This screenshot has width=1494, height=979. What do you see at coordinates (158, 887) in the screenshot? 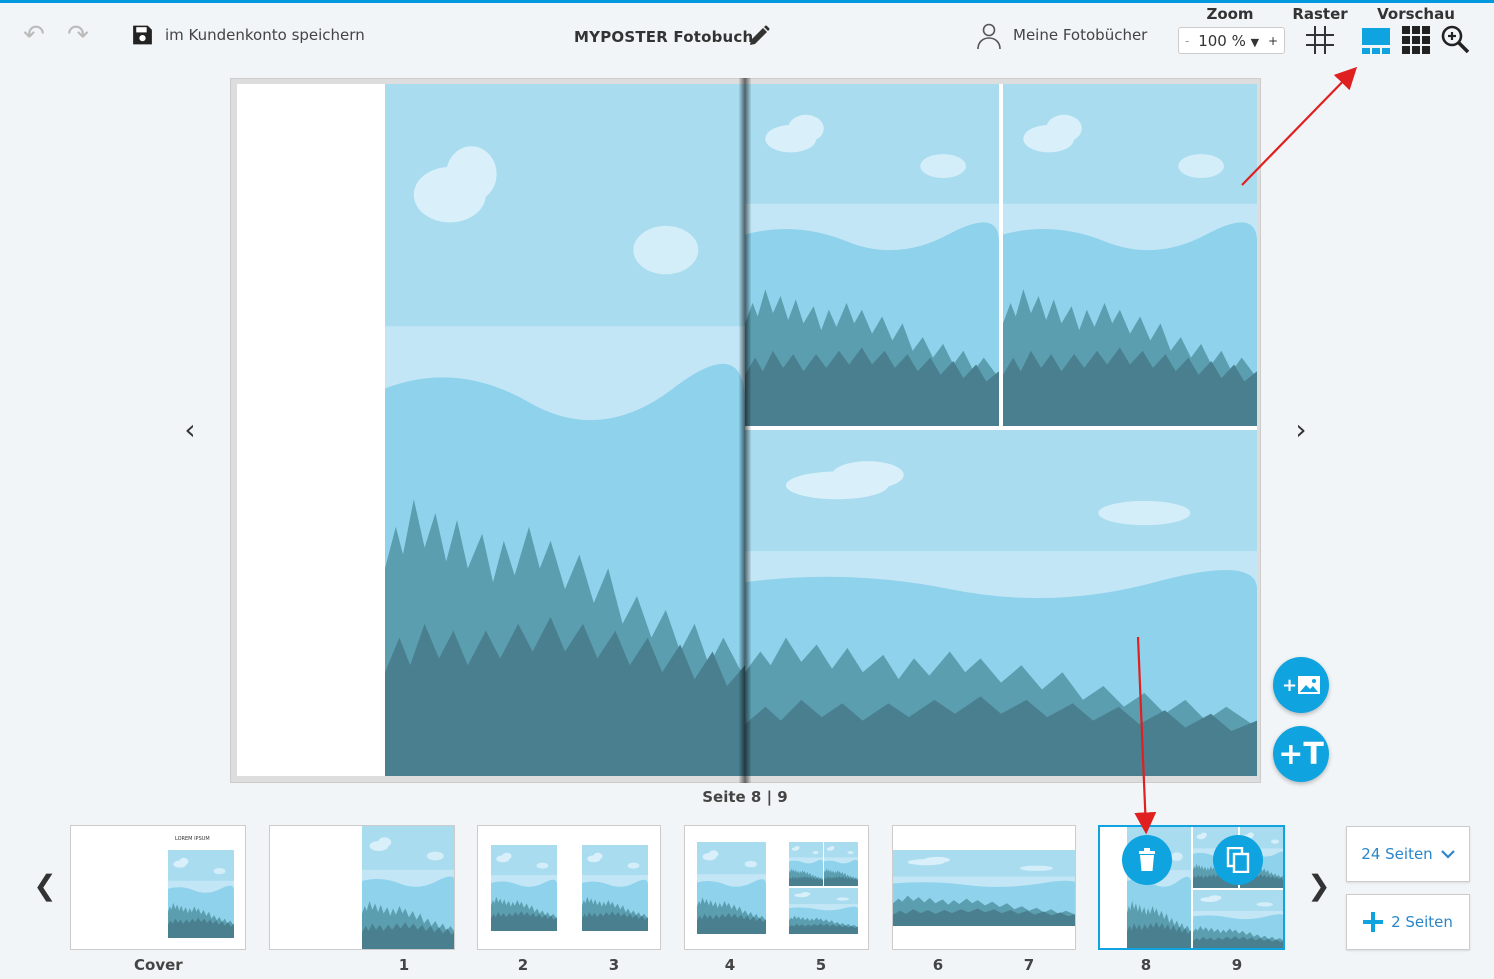
I see `thumbnail-cover: LOREM IPSUM` at bounding box center [158, 887].